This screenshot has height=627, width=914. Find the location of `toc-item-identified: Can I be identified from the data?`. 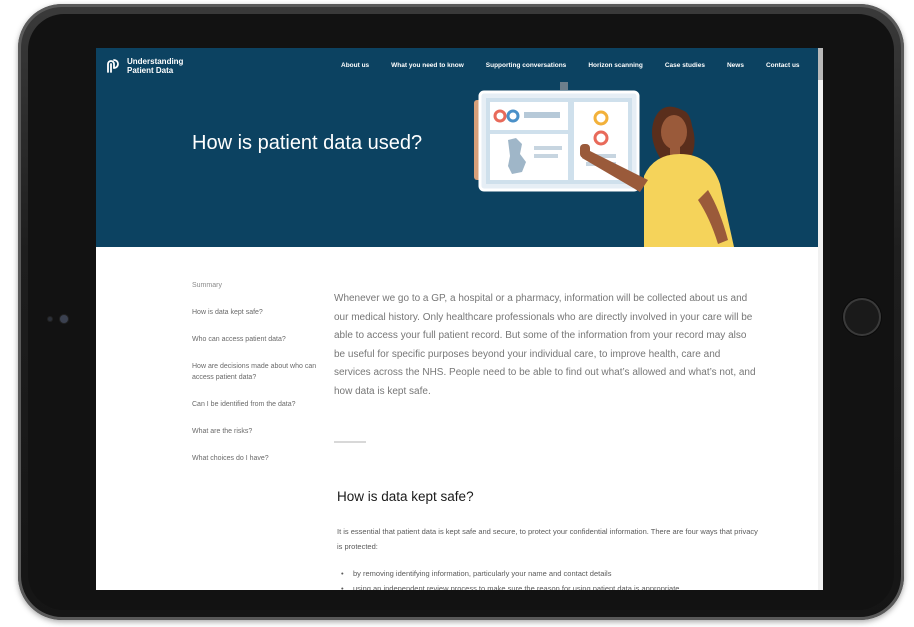

toc-item-identified: Can I be identified from the data? is located at coordinates (257, 404).